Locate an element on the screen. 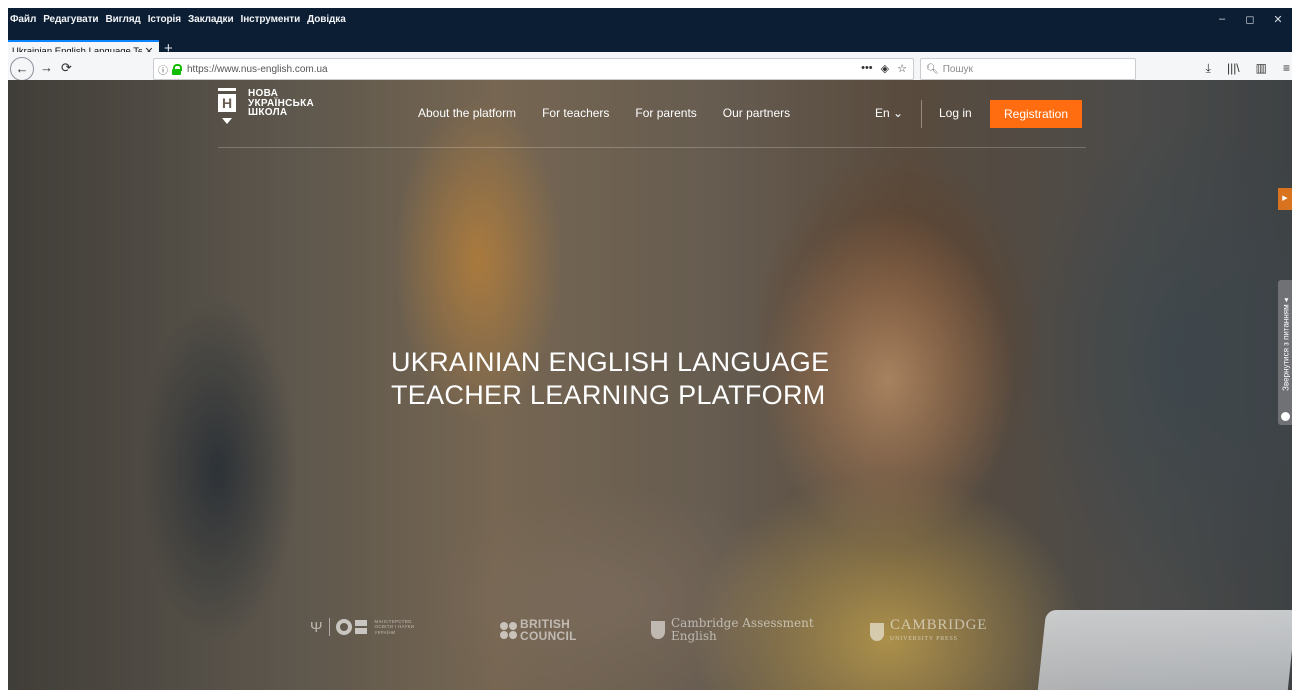 The height and width of the screenshot is (698, 1292). page-bottom-strip is located at coordinates (650, 694).